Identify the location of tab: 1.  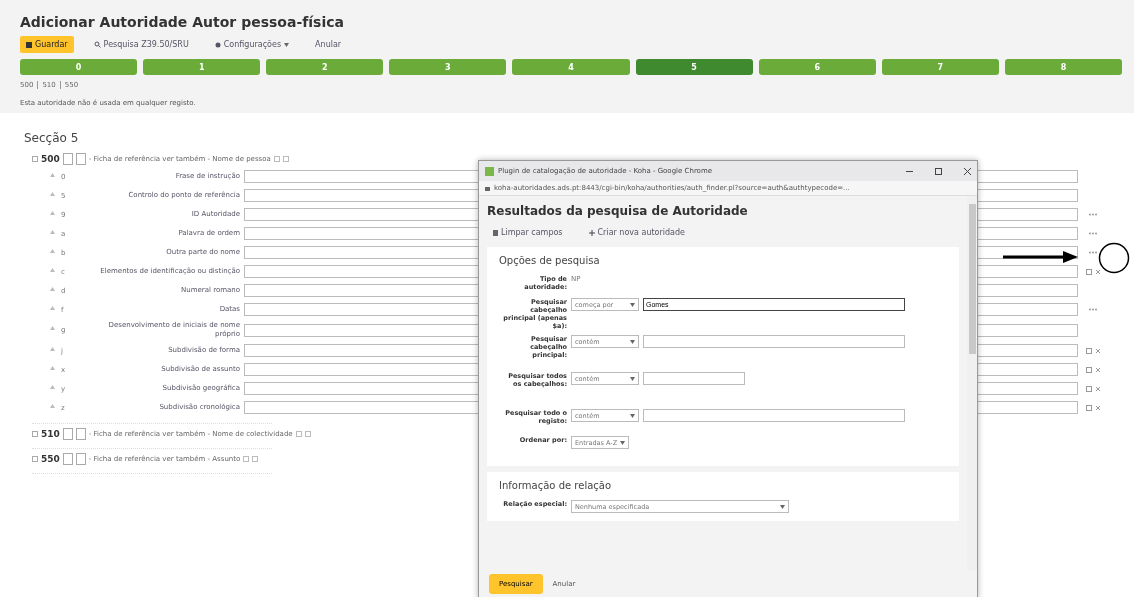
(202, 67).